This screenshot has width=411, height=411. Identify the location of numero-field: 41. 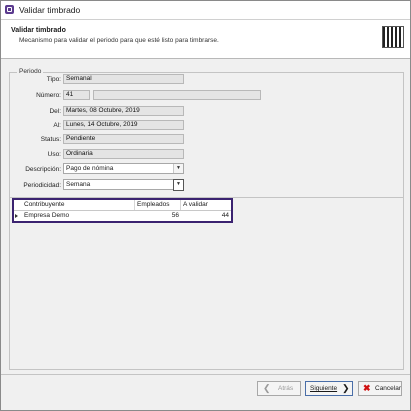
(76, 95).